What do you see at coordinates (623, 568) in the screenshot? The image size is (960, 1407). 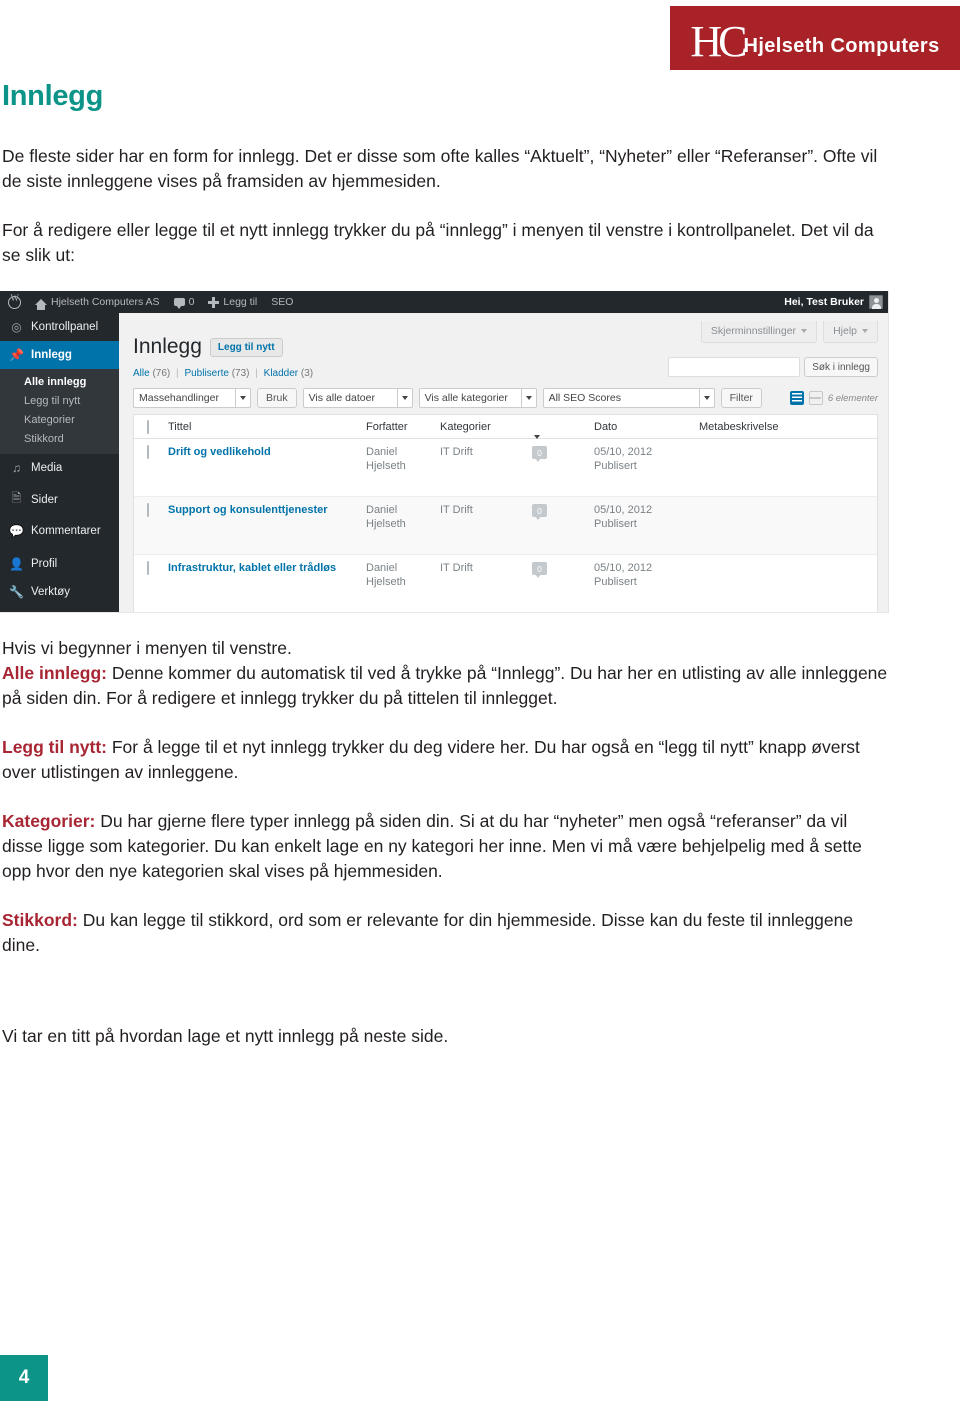 I see `post-date: 05/10, 2012` at bounding box center [623, 568].